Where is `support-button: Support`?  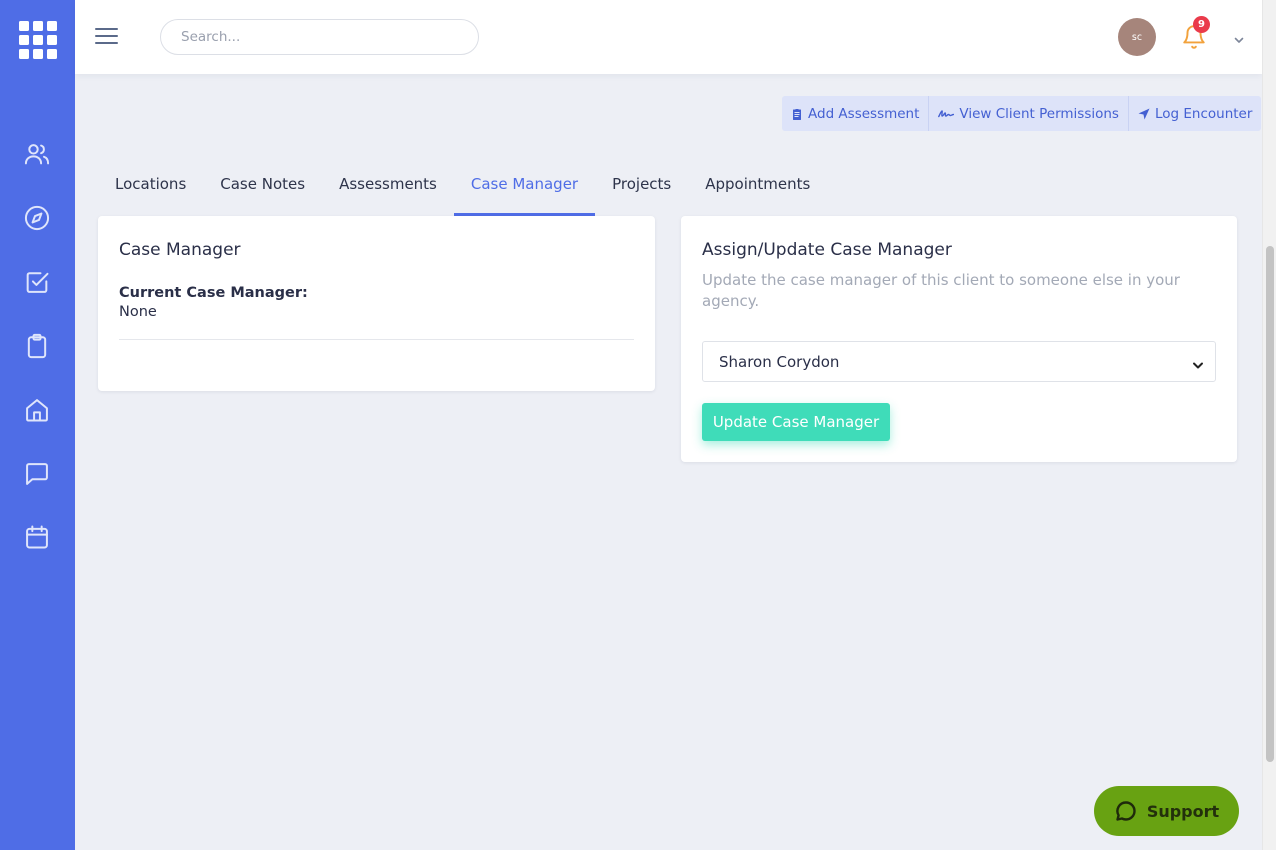 support-button: Support is located at coordinates (1166, 811).